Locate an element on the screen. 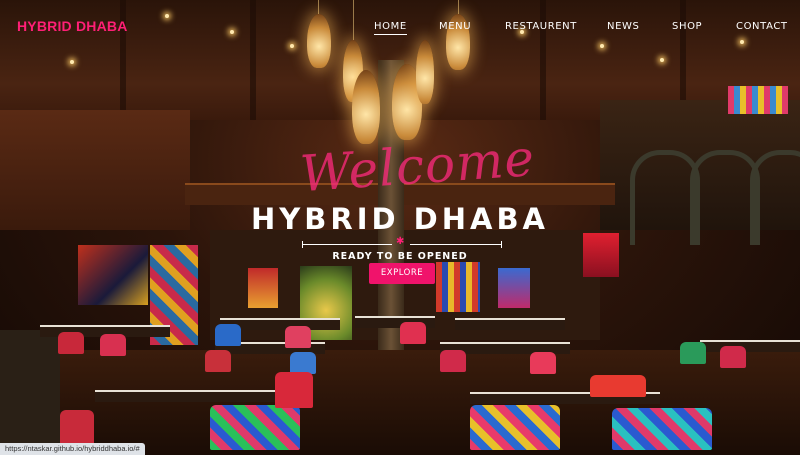  star-icon: ✱ is located at coordinates (400, 241).